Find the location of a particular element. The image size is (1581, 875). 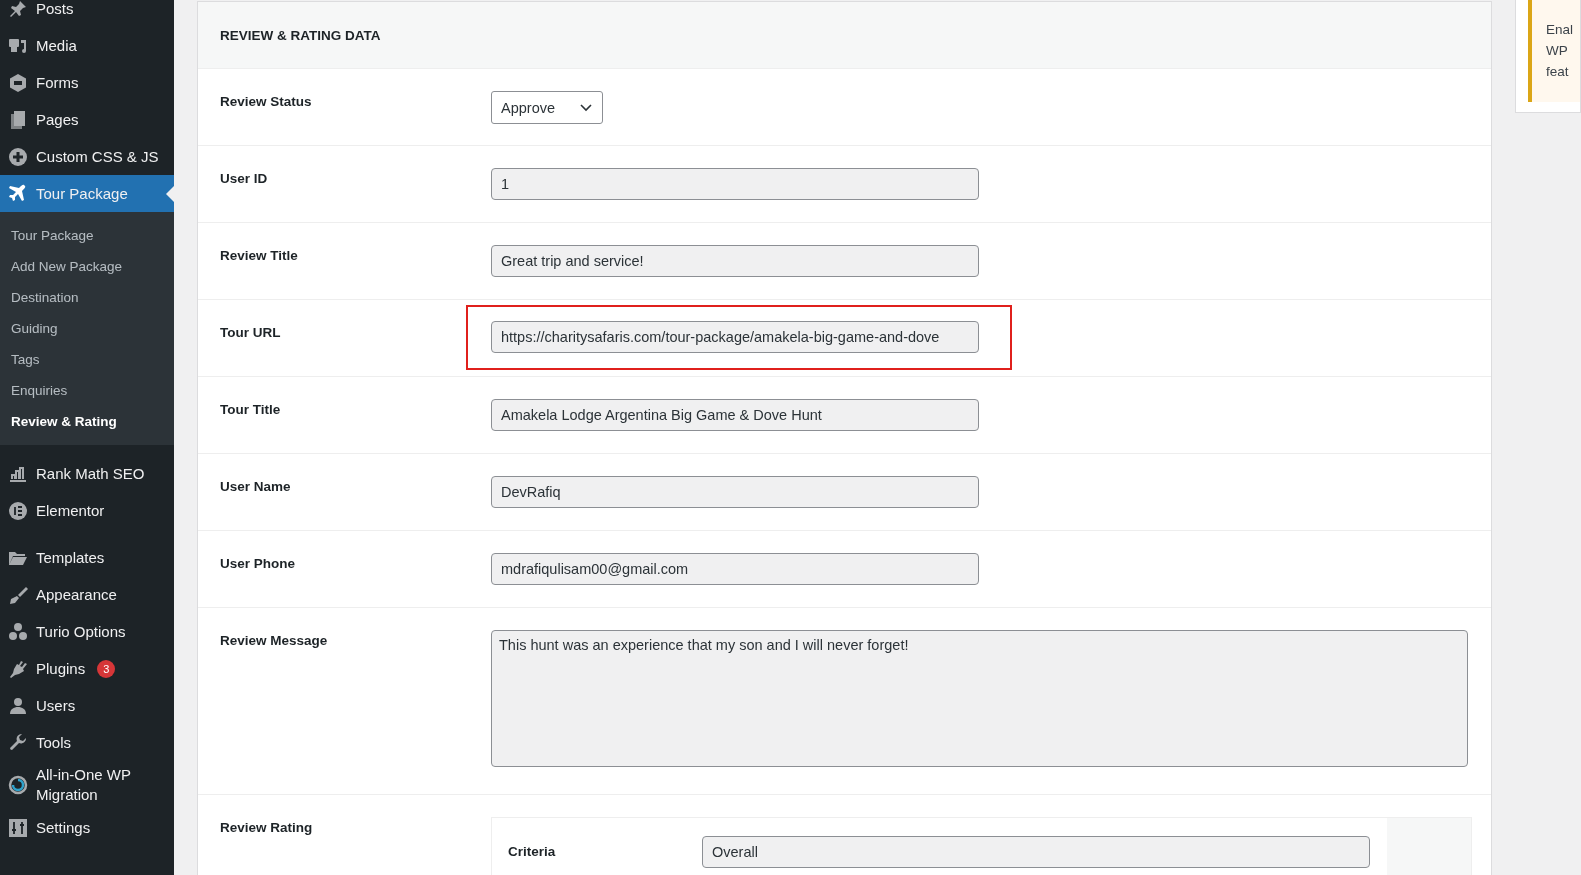

circles-icon is located at coordinates (18, 631).